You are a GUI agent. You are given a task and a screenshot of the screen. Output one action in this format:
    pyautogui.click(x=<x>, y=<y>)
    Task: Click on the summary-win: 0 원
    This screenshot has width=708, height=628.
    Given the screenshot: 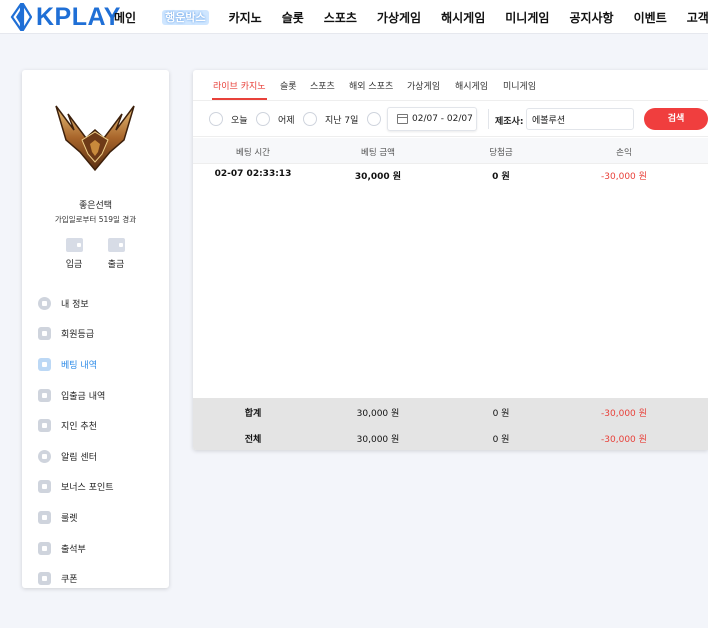 What is the action you would take?
    pyautogui.click(x=501, y=414)
    